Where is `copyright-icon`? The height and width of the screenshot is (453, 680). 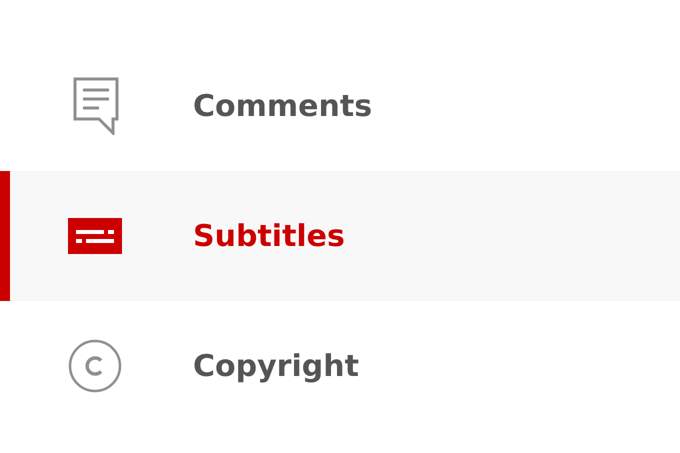 copyright-icon is located at coordinates (95, 366).